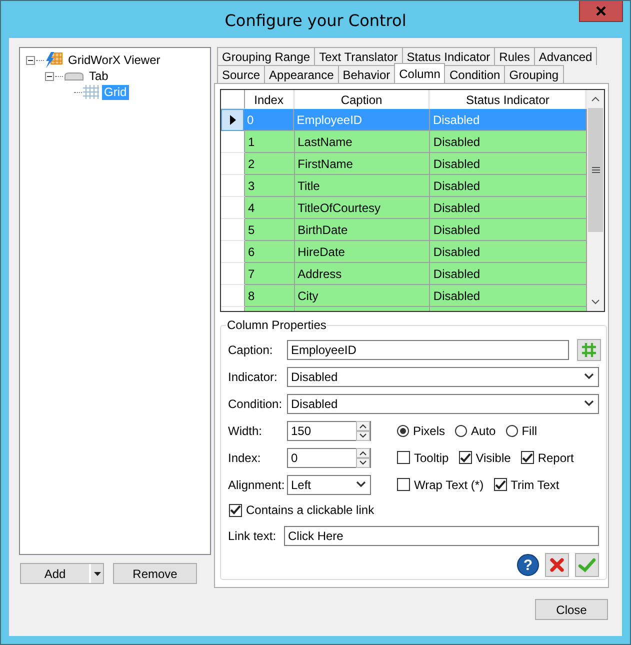 The image size is (631, 645). I want to click on close-dialog-button: Close, so click(571, 609).